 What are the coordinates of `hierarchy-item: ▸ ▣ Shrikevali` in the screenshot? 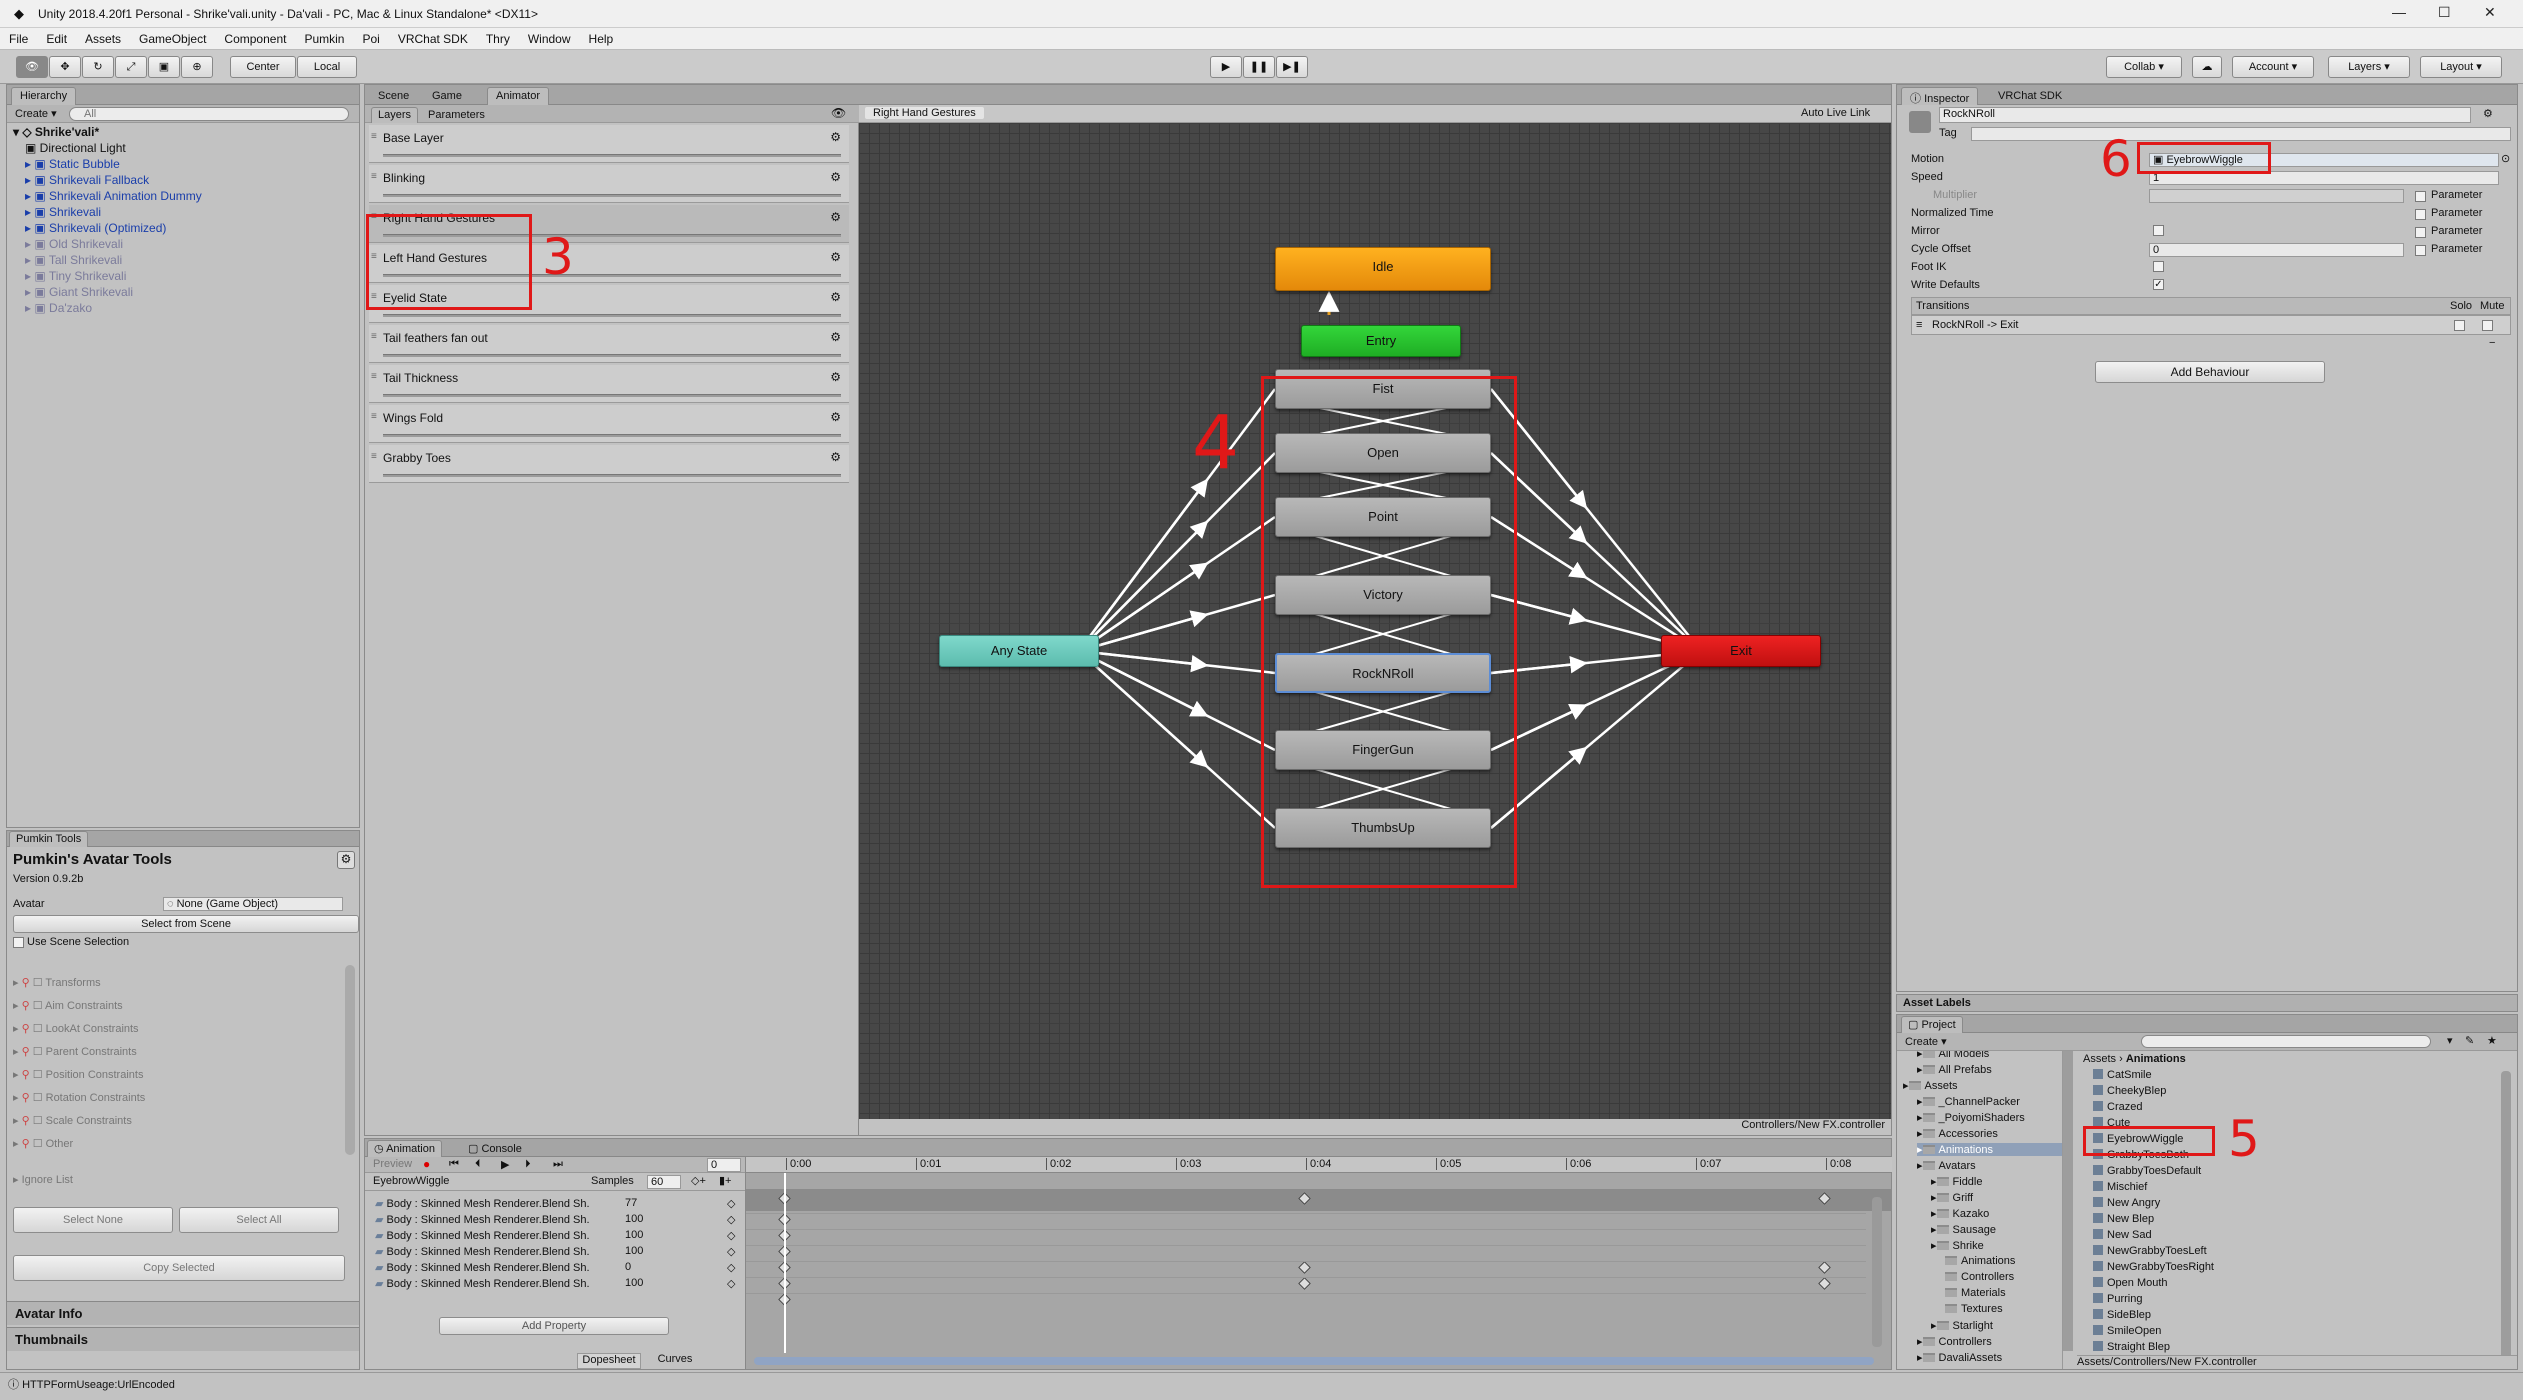 It's located at (63, 212).